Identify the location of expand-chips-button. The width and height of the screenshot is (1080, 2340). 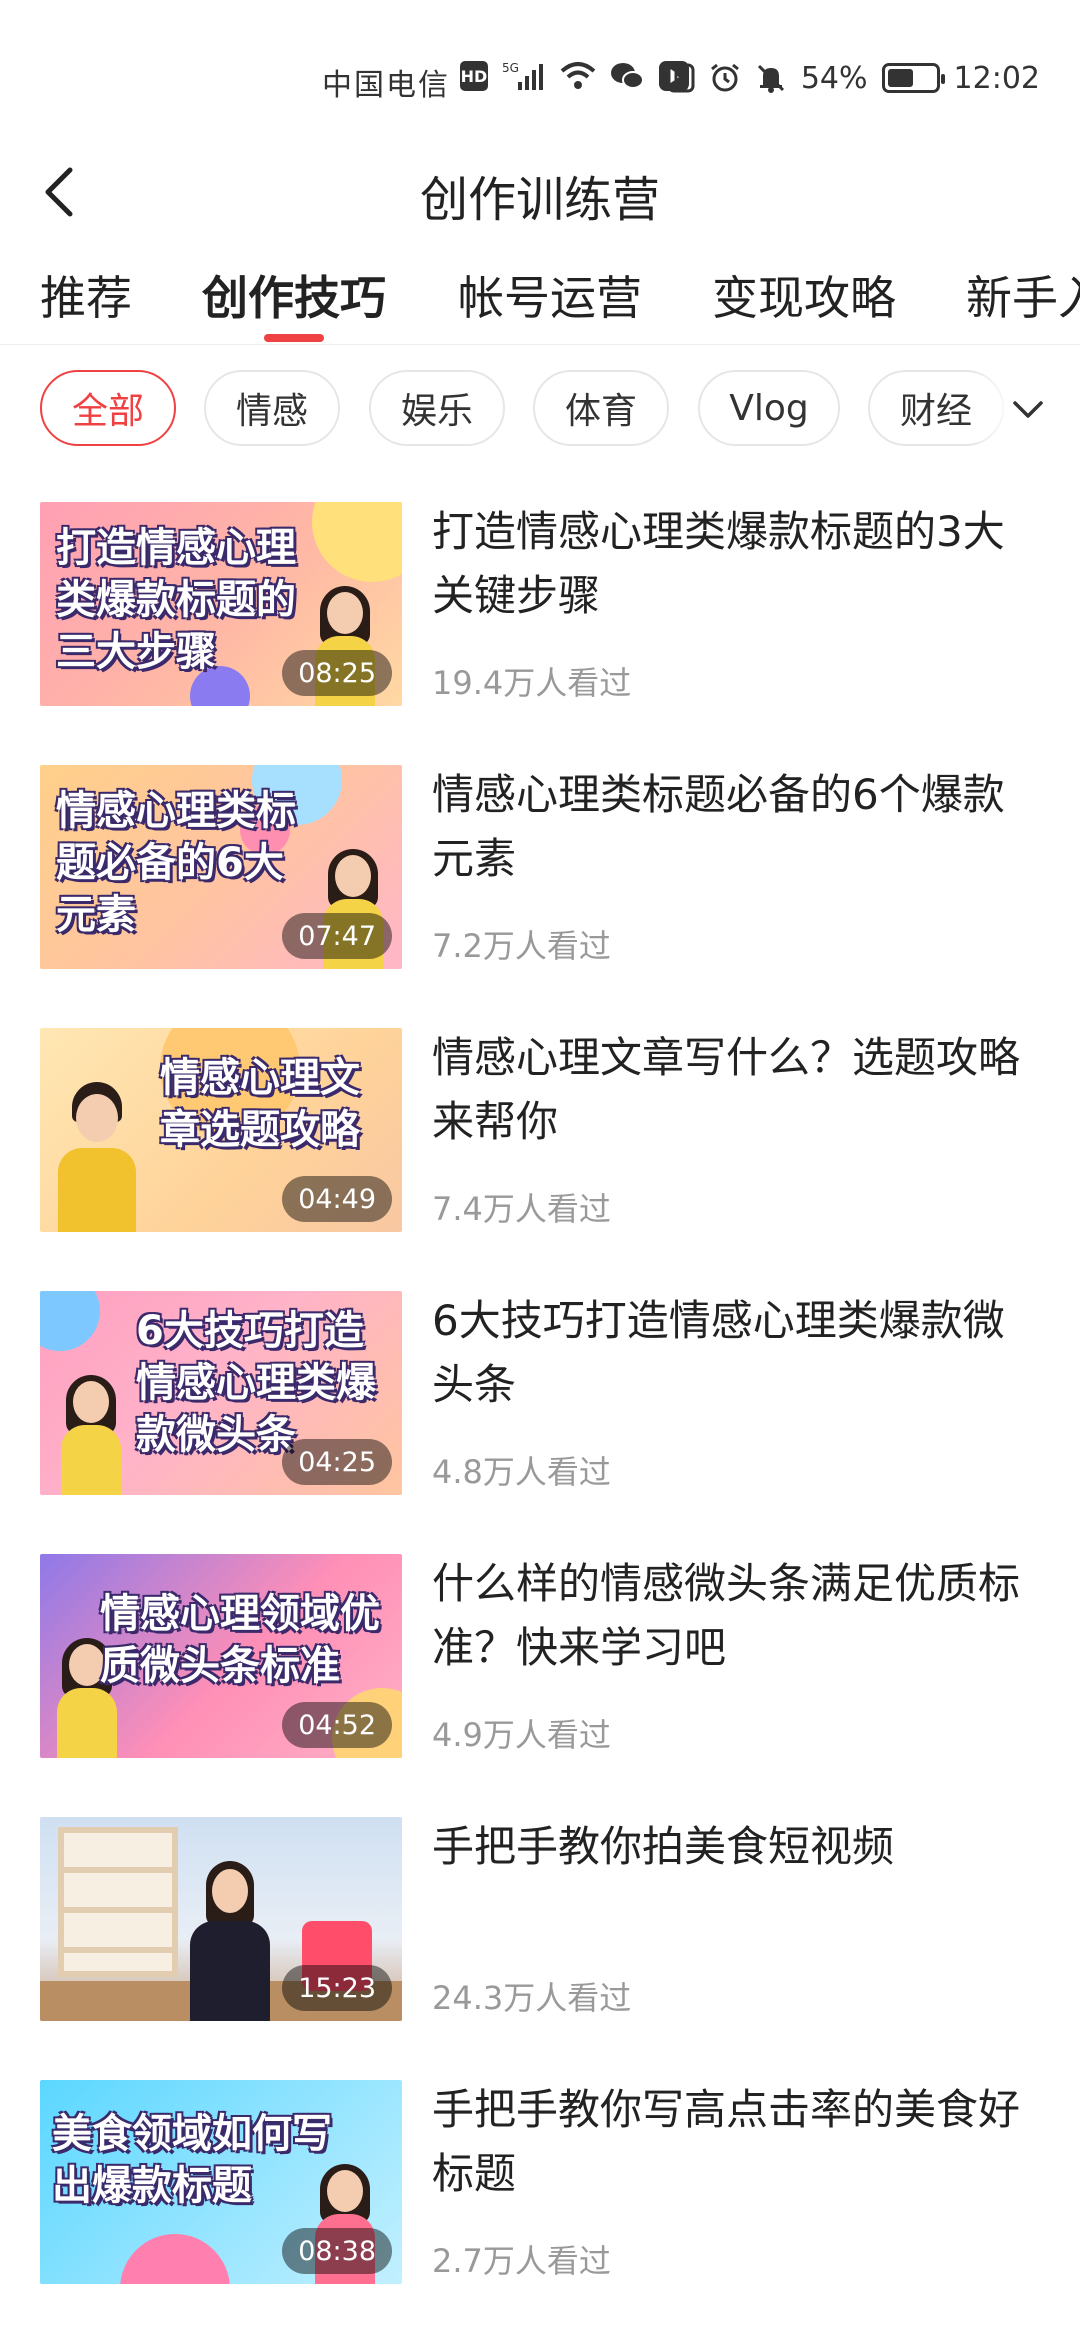
(1028, 410).